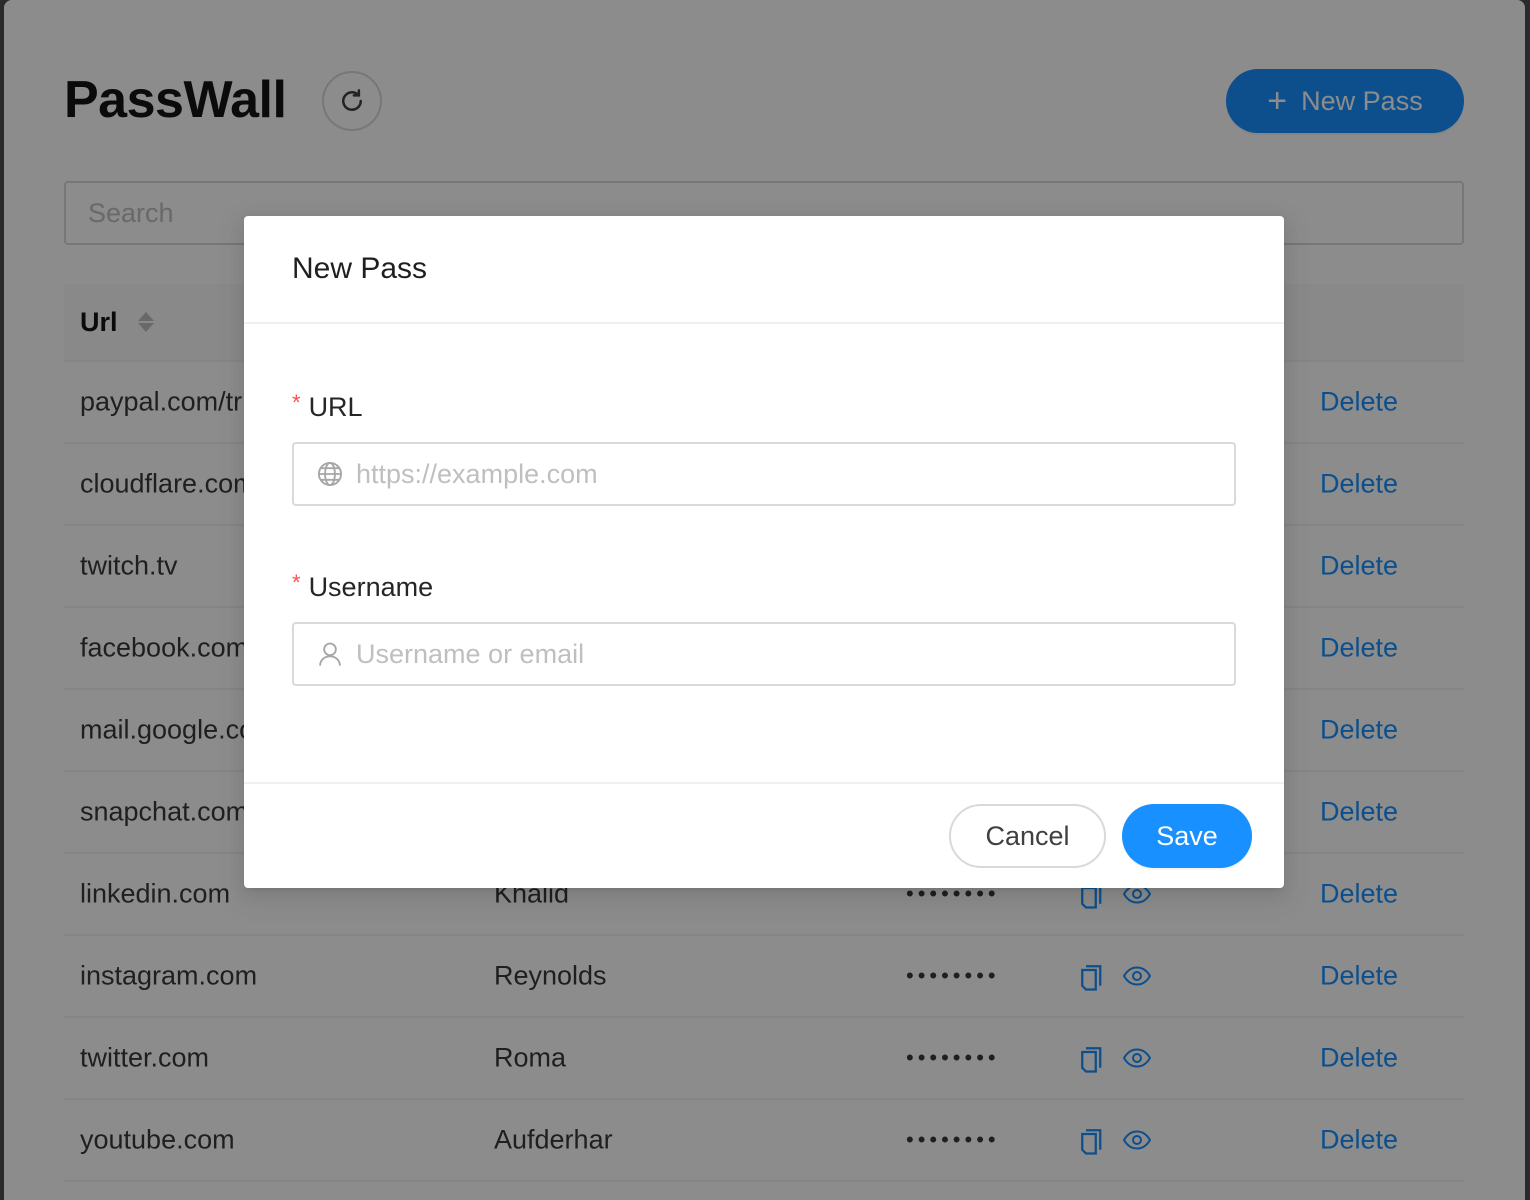  I want to click on save-button: Save, so click(1187, 836).